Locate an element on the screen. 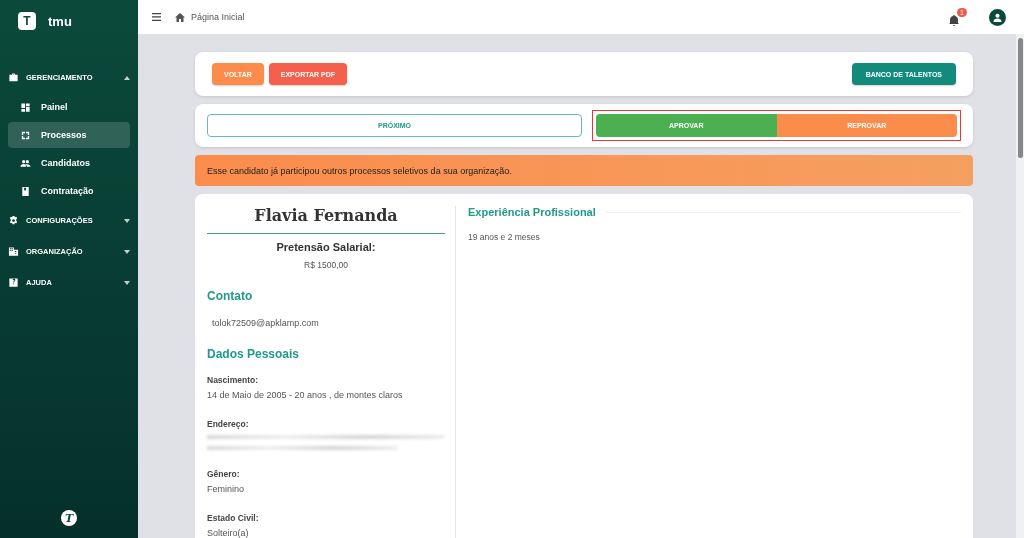 The width and height of the screenshot is (1024, 538). avatar-icon is located at coordinates (997, 17).